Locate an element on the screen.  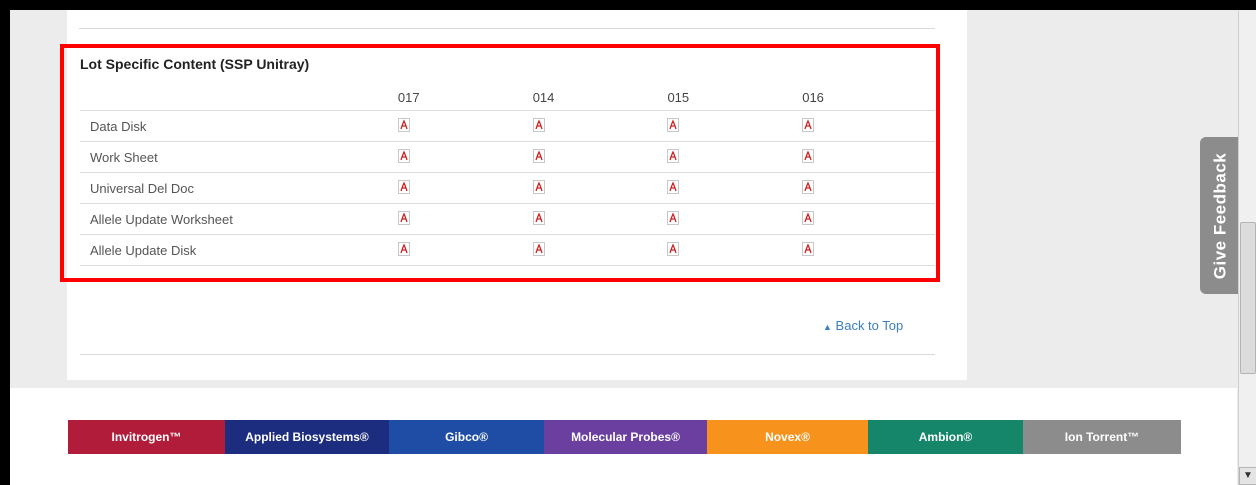
brand-link: Applied Biosystems® is located at coordinates (307, 437).